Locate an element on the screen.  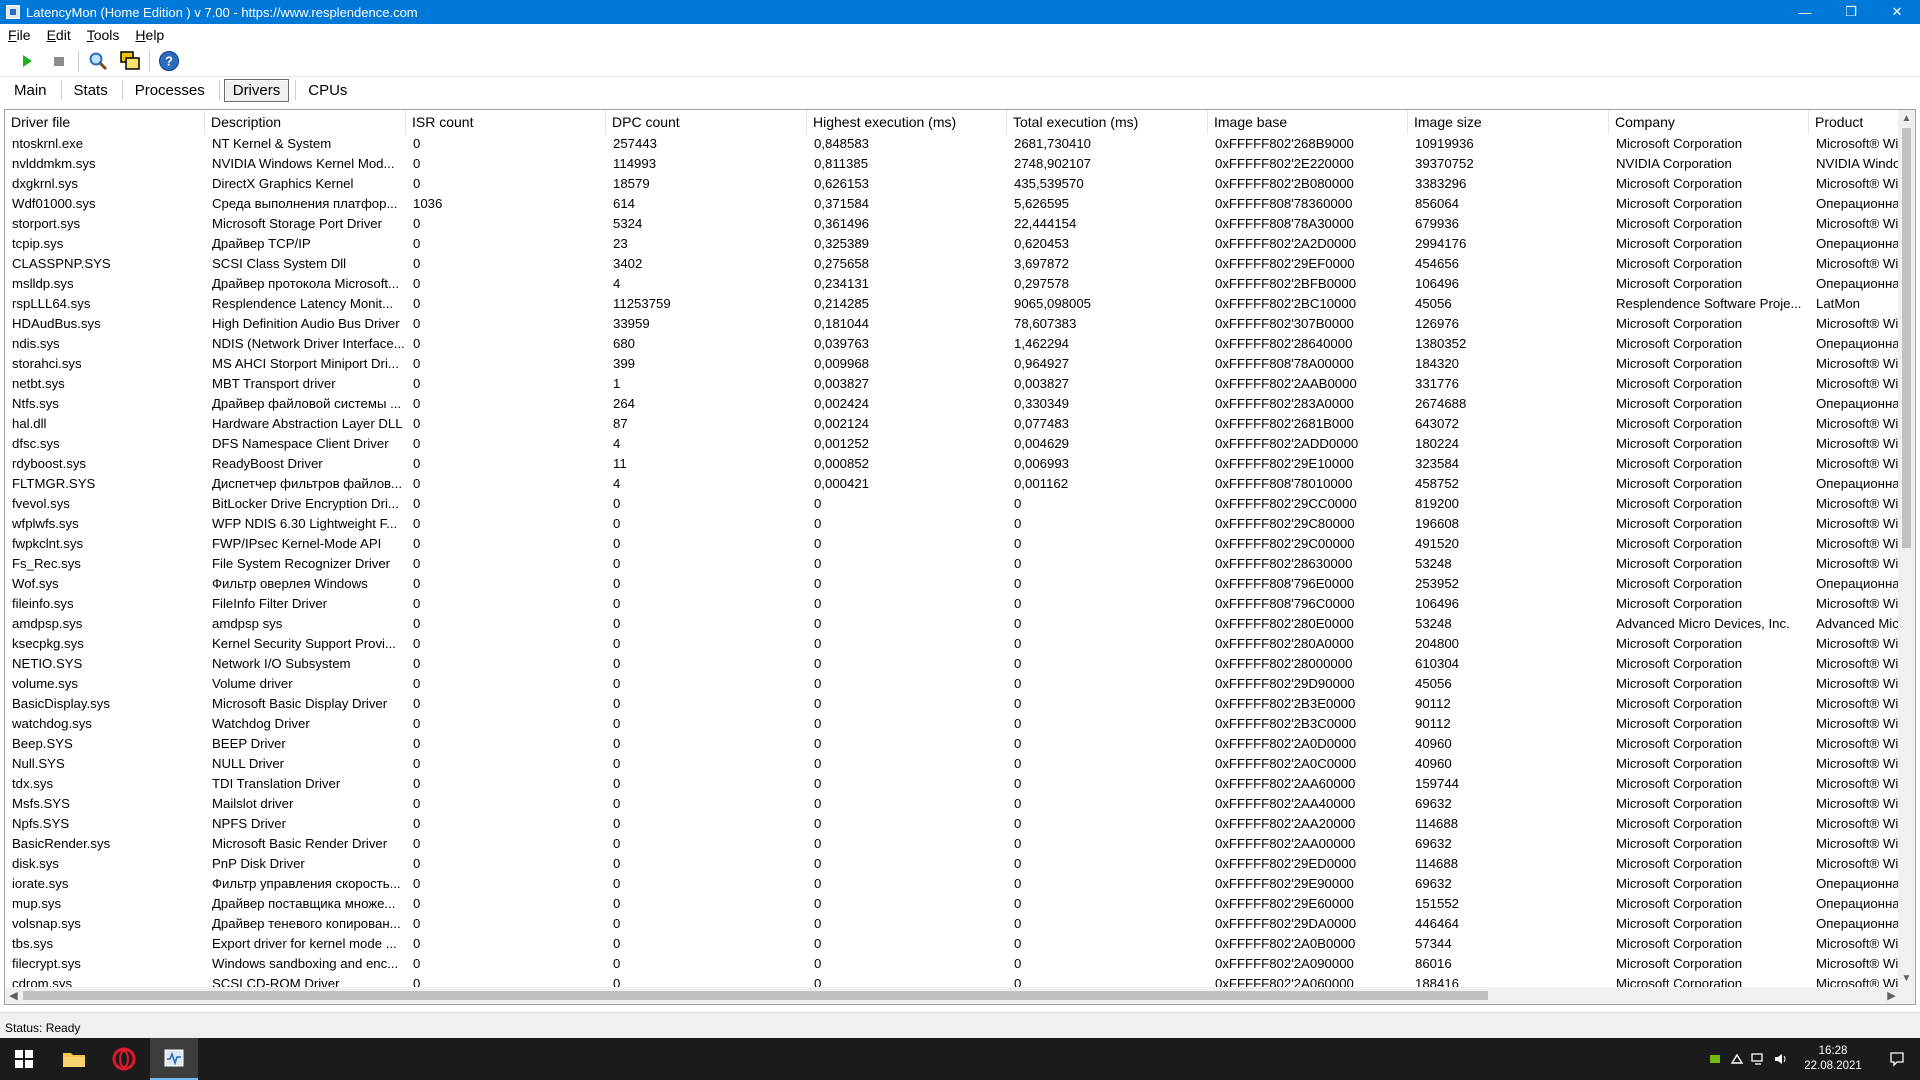
start-button is located at coordinates (27, 61).